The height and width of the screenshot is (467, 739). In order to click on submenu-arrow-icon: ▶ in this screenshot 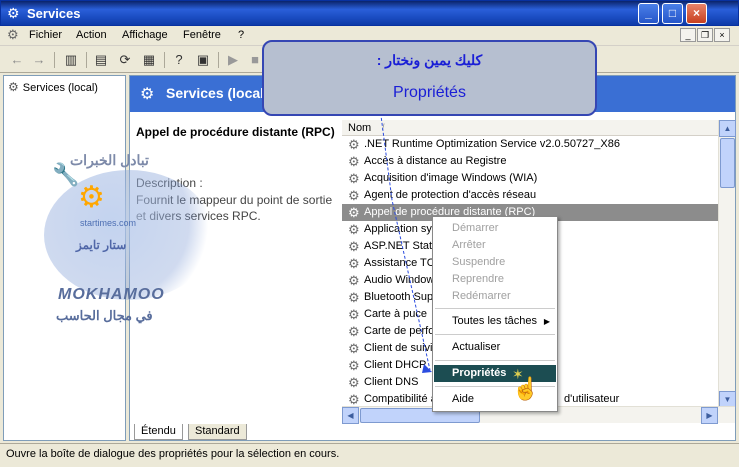, I will do `click(546, 321)`.